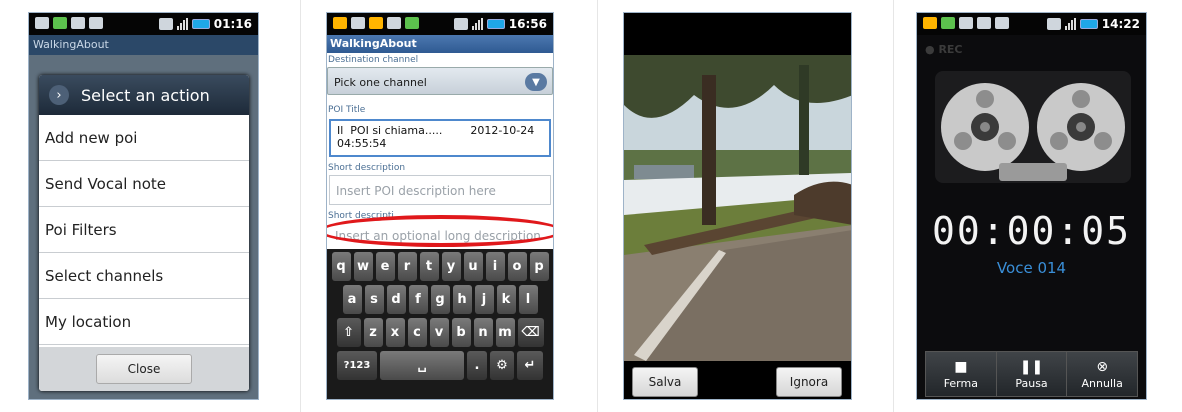  I want to click on key-q: q, so click(341, 266).